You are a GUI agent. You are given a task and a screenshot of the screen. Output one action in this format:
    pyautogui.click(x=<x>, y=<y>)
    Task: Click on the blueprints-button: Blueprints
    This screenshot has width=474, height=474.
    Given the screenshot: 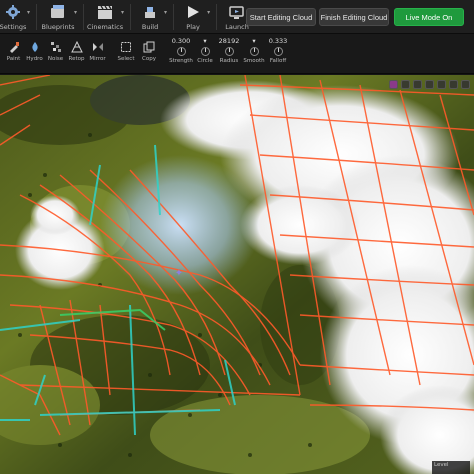 What is the action you would take?
    pyautogui.click(x=58, y=17)
    